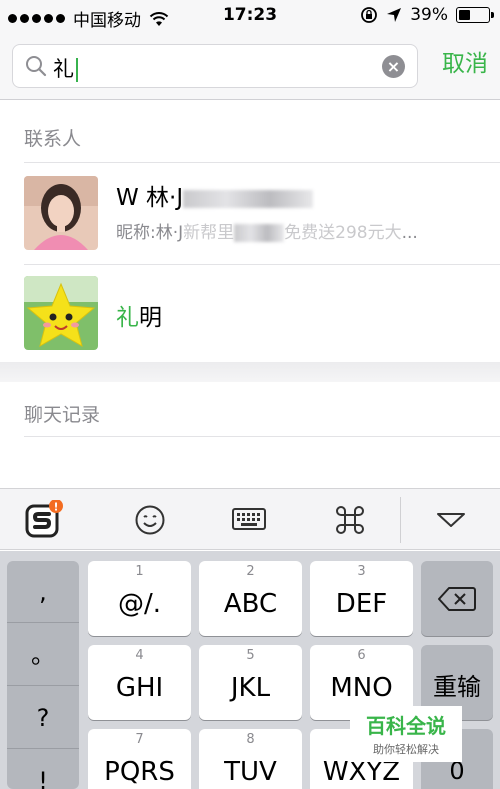 The image size is (500, 789). I want to click on punctuation-key: 。, so click(43, 655).